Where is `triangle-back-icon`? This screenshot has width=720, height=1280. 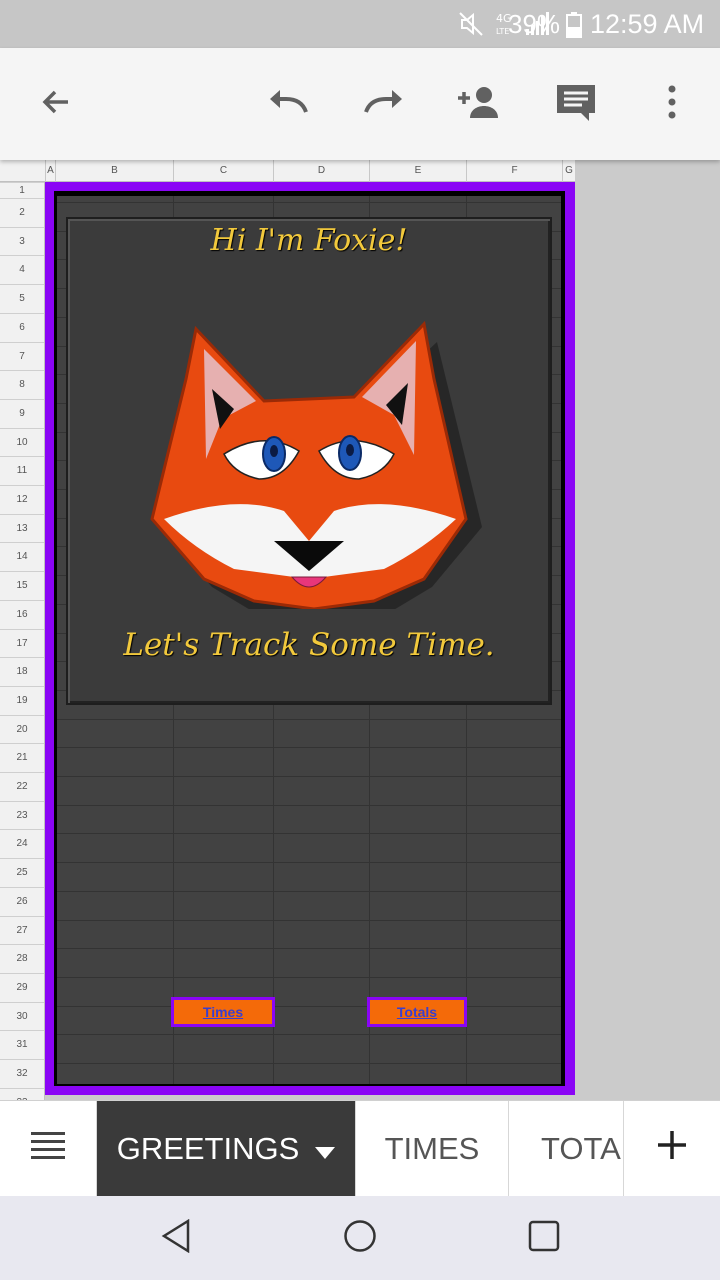 triangle-back-icon is located at coordinates (176, 1238).